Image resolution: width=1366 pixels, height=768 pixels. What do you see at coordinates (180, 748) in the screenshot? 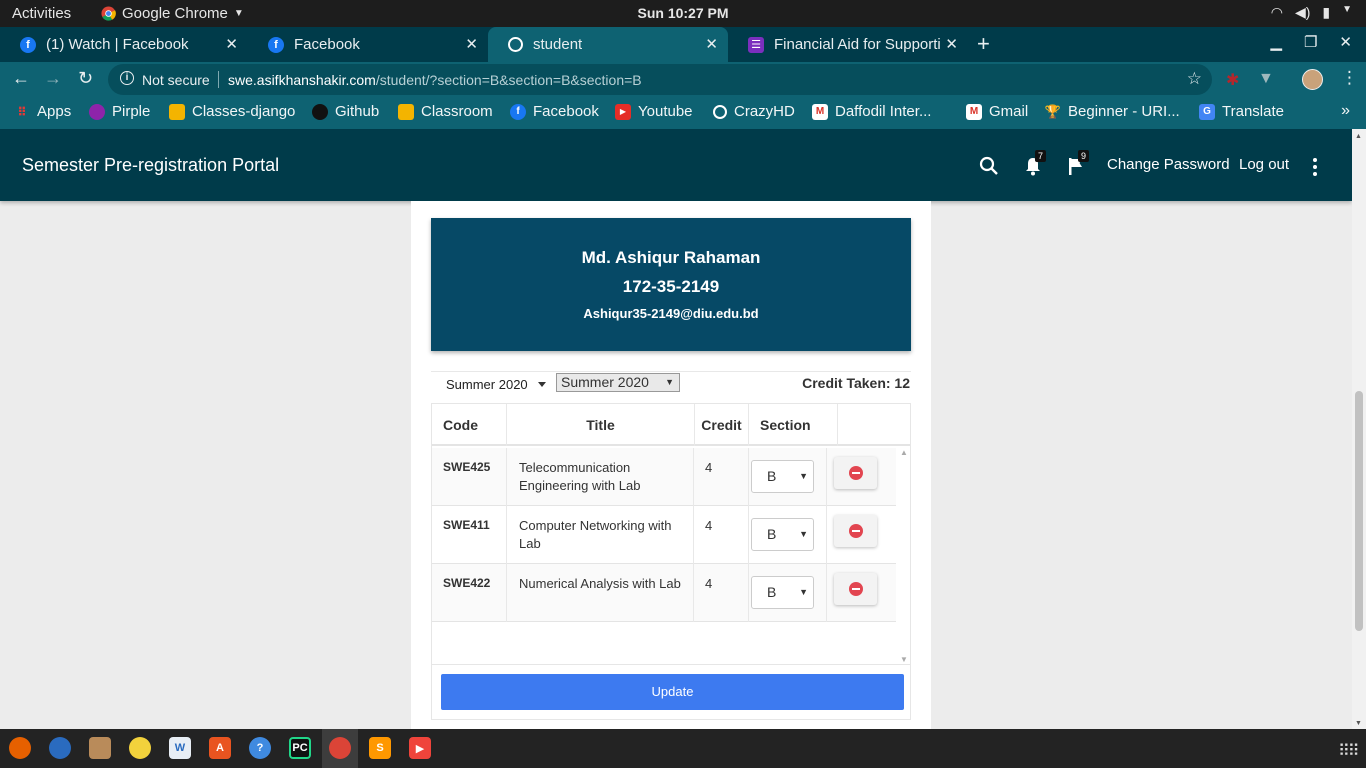
I see `libreoffice-writer-icon: W` at bounding box center [180, 748].